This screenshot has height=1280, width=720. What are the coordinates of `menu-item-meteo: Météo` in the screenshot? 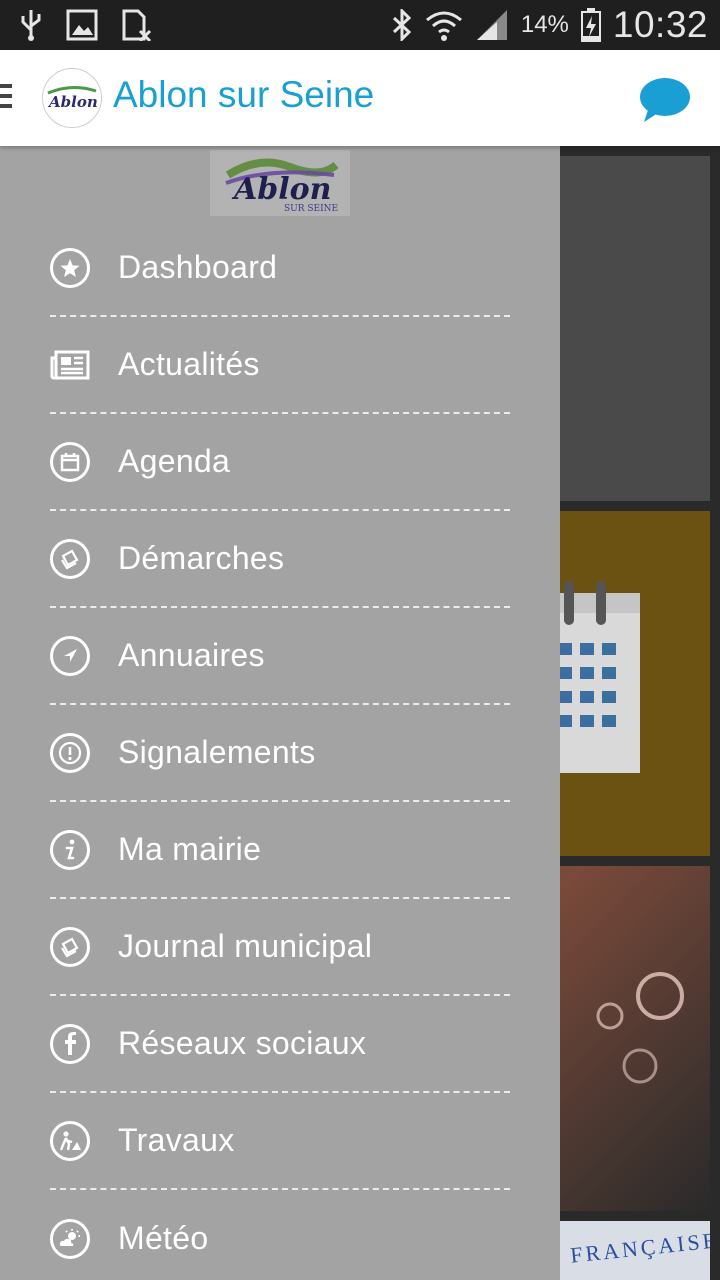 It's located at (280, 1235).